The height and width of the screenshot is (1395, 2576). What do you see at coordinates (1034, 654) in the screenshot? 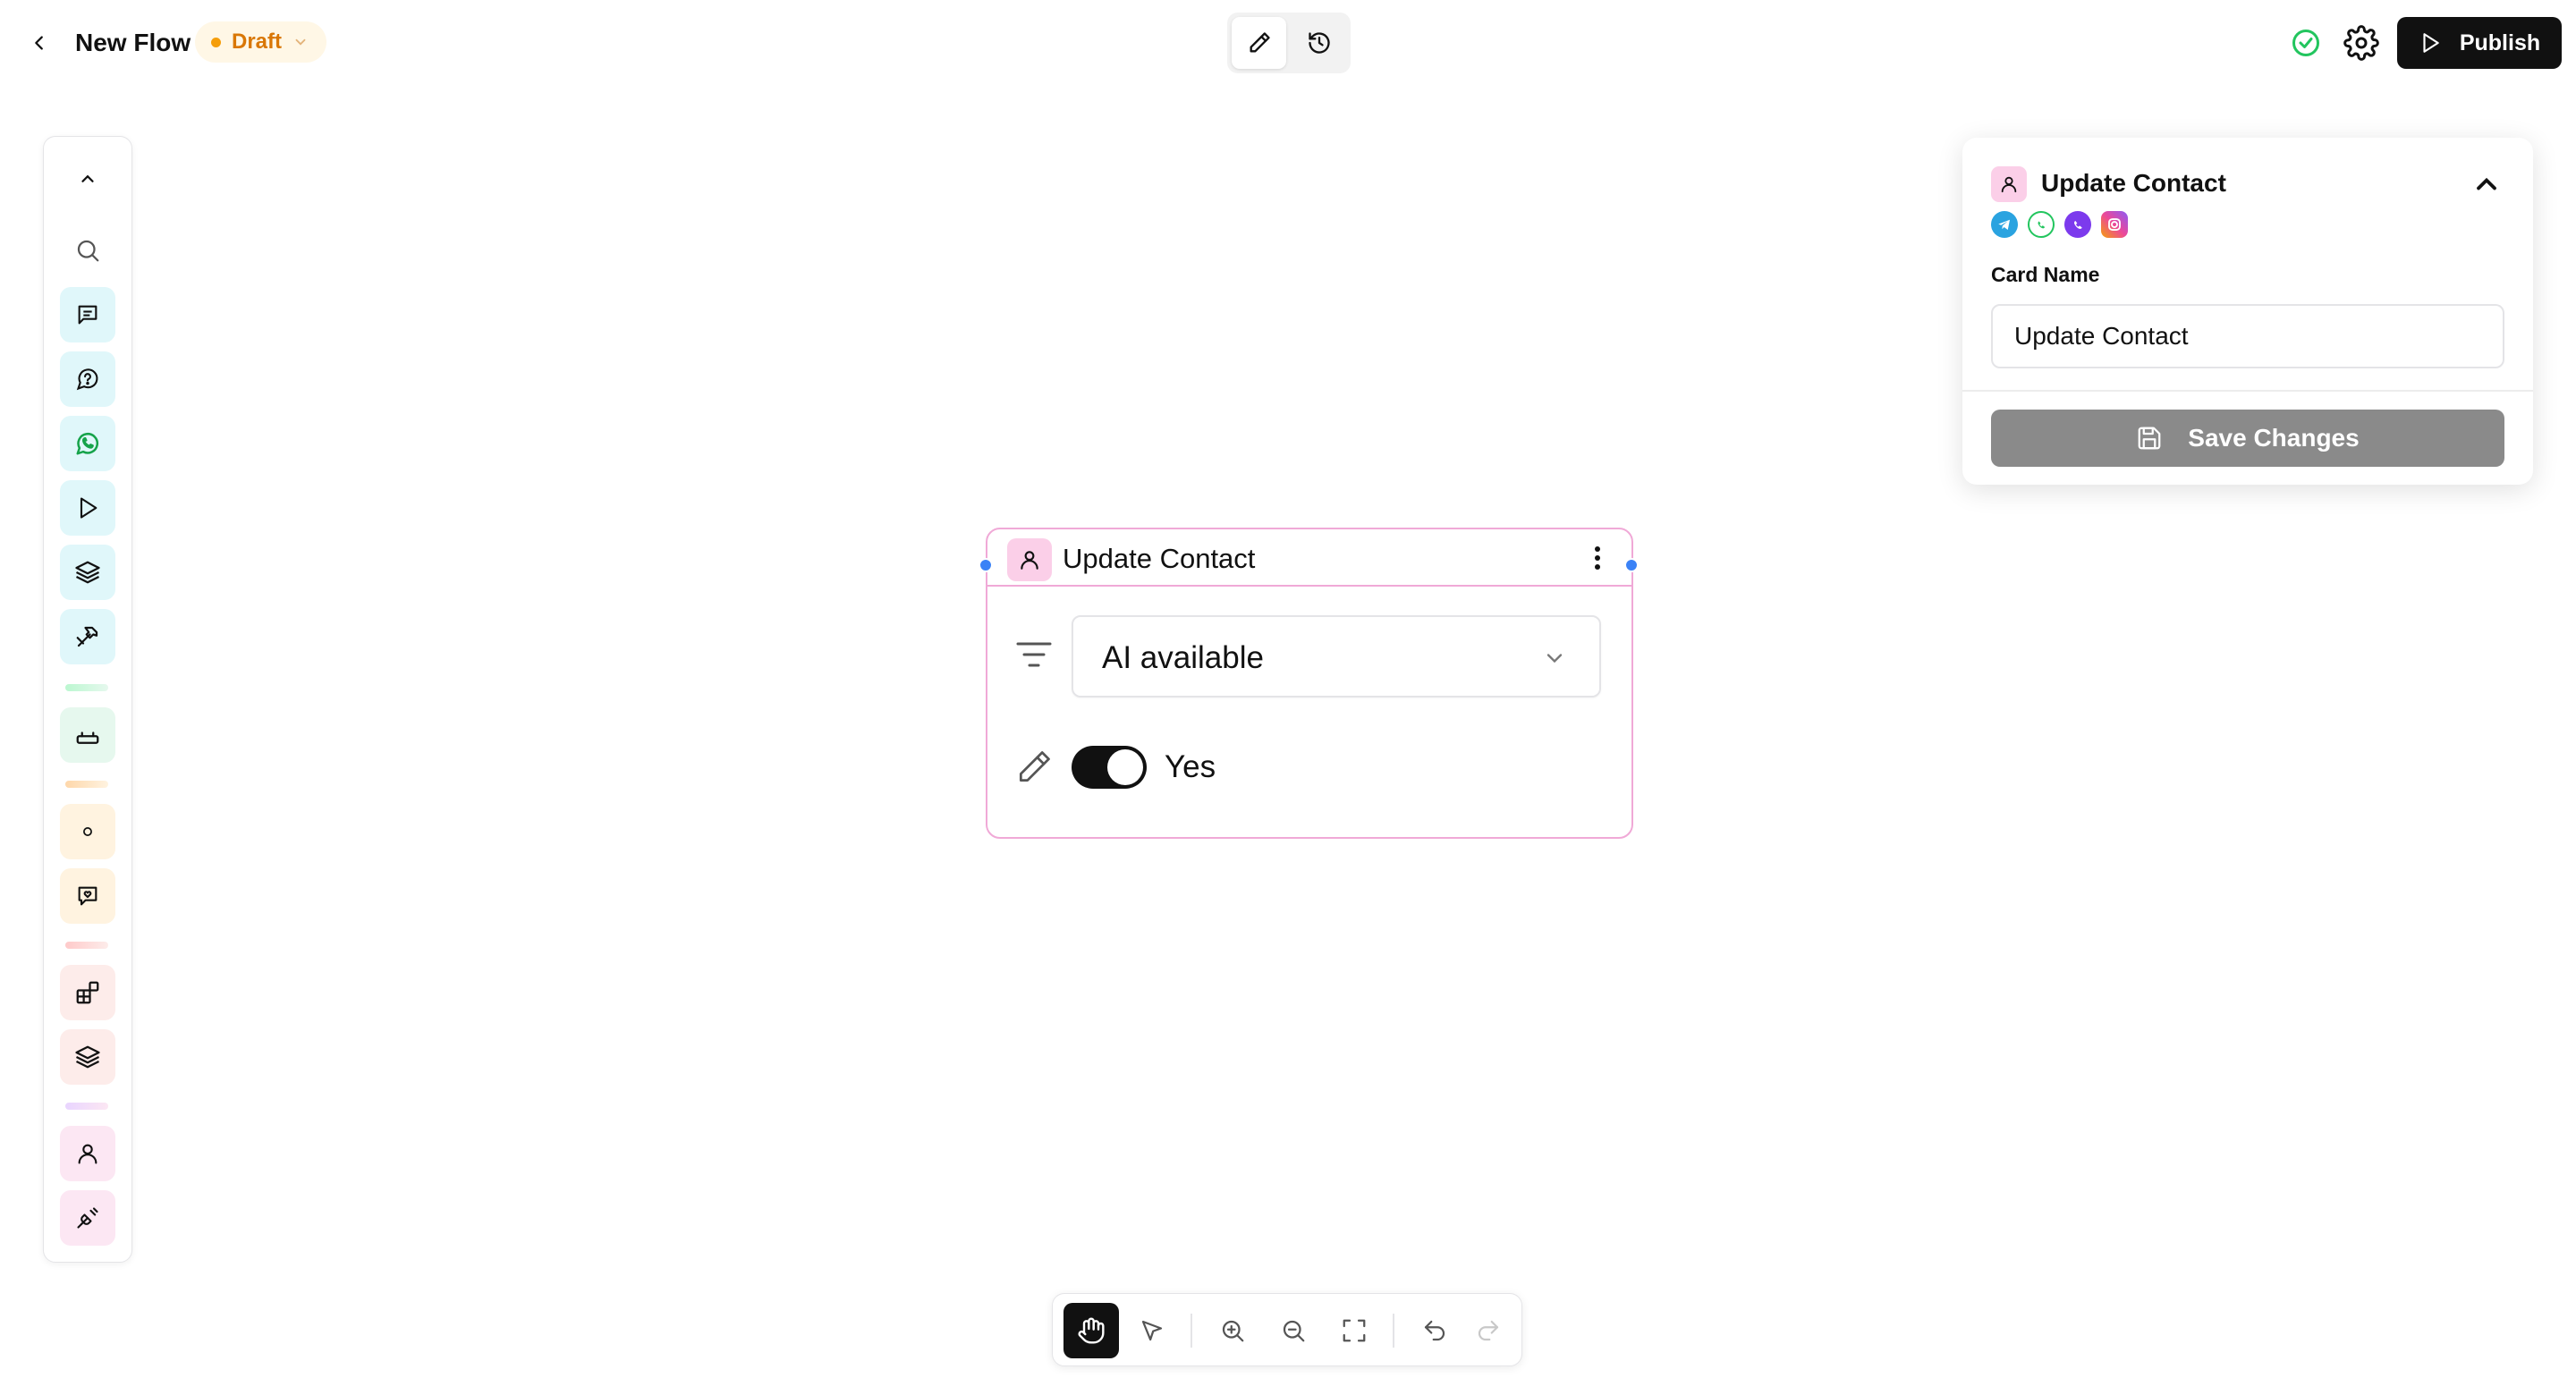
I see `filter-icon` at bounding box center [1034, 654].